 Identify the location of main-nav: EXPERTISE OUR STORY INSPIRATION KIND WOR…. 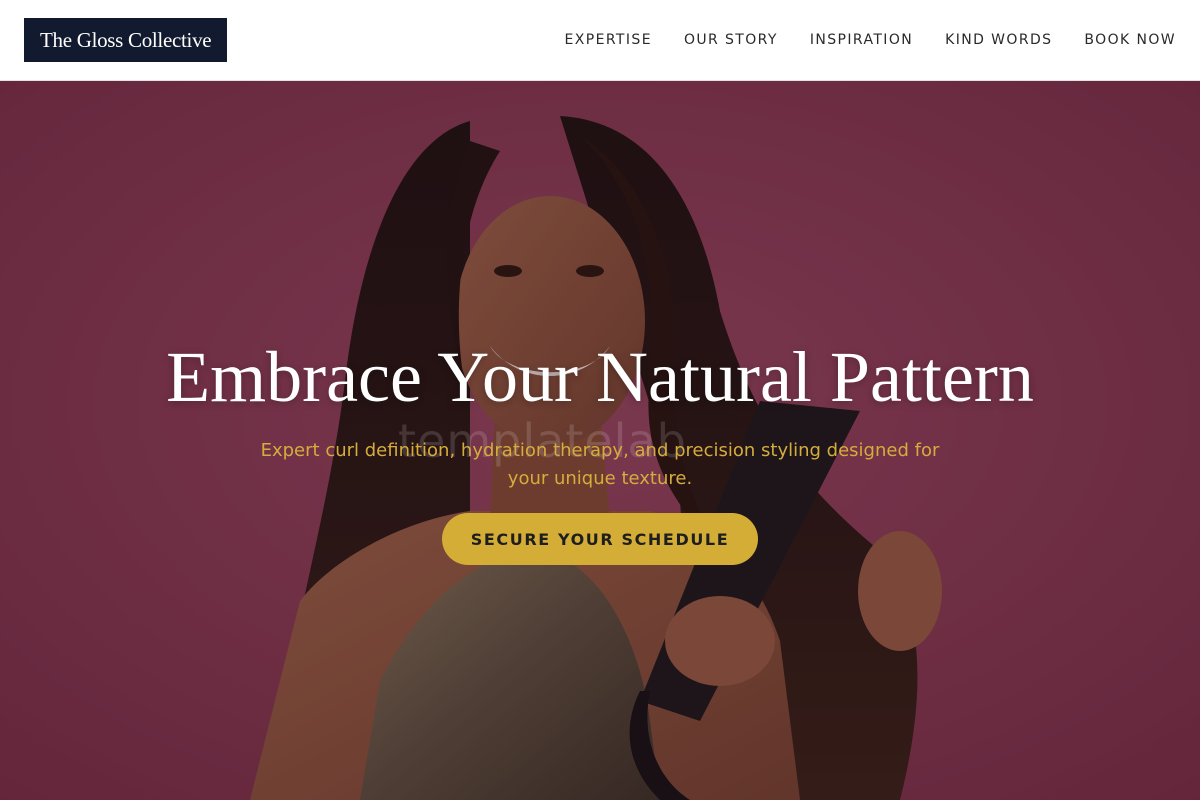
(871, 40).